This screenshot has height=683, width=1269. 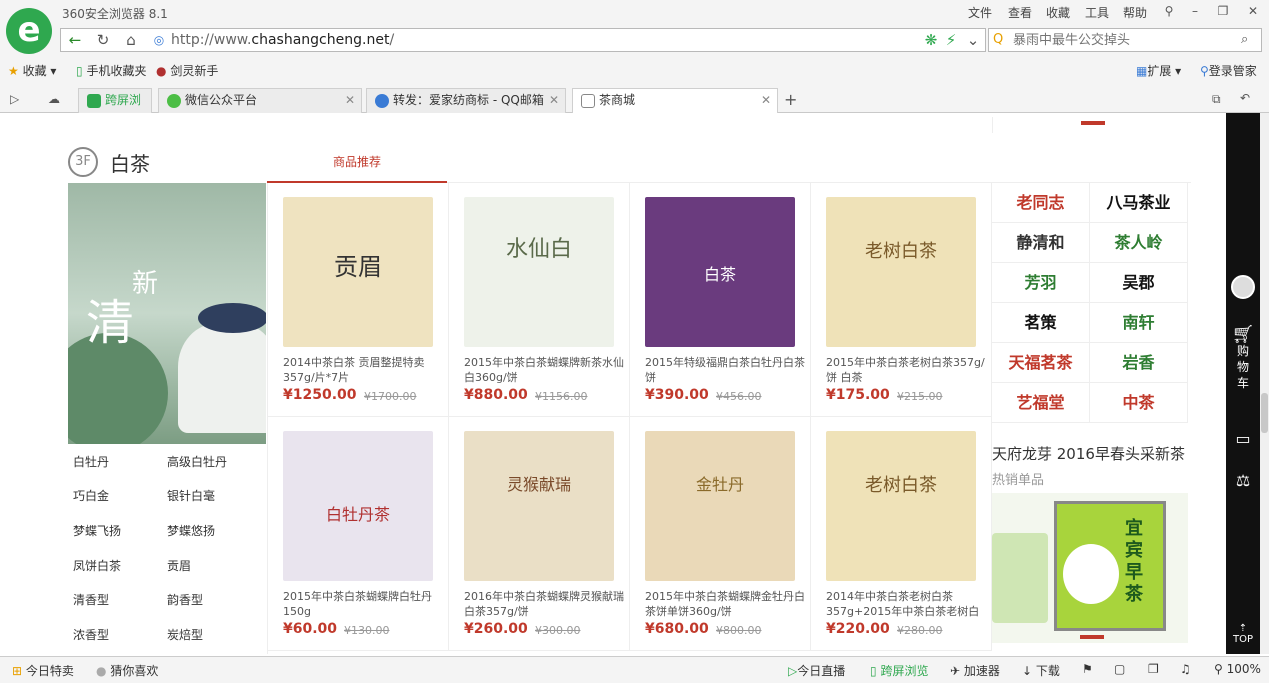 I want to click on product-image: 灵猴献瑞, so click(x=539, y=506).